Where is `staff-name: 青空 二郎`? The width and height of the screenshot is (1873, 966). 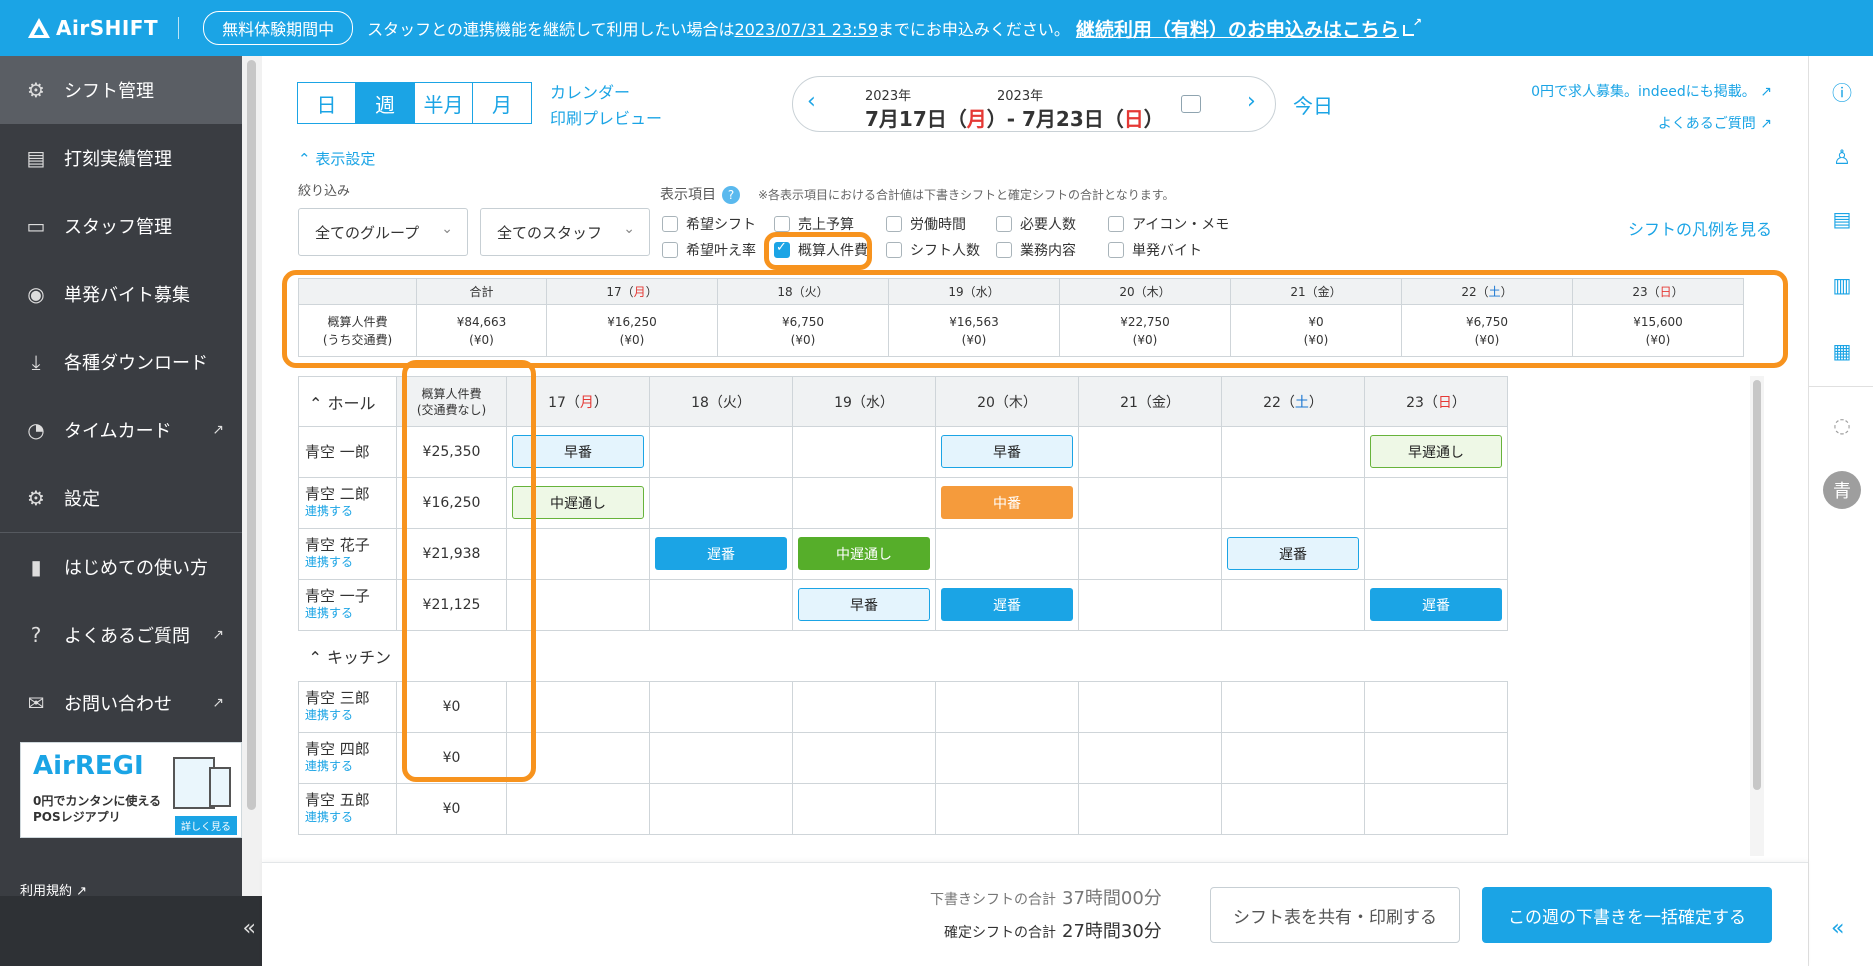 staff-name: 青空 二郎 is located at coordinates (337, 494).